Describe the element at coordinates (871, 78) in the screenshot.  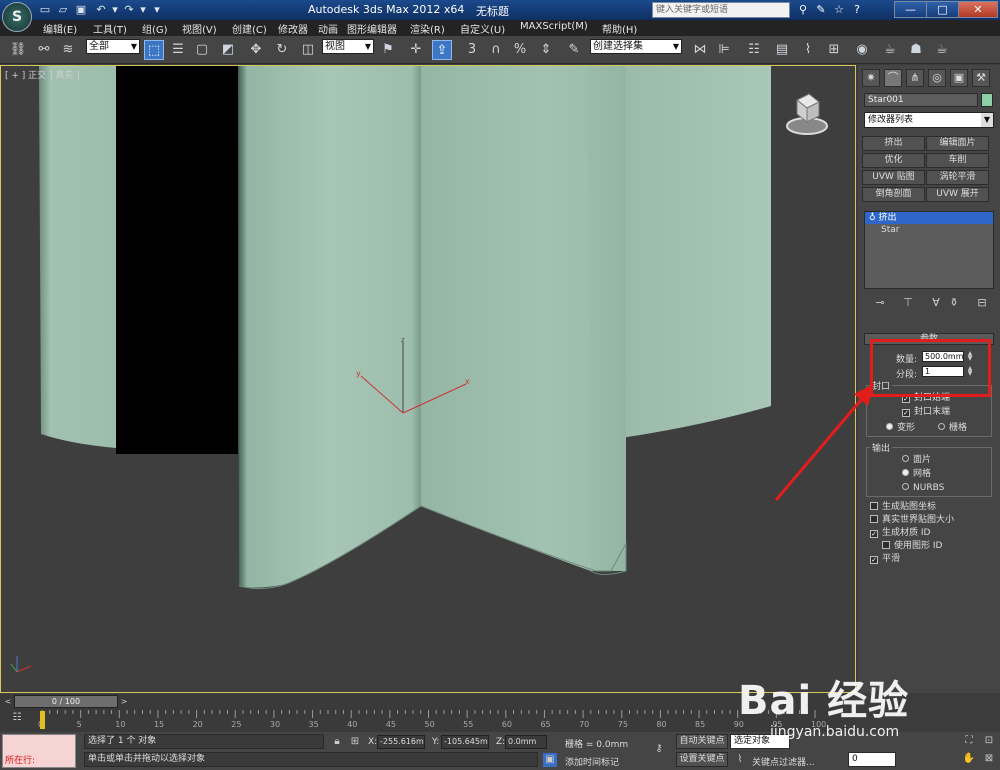
I see `create-tab-icon: ✷` at that location.